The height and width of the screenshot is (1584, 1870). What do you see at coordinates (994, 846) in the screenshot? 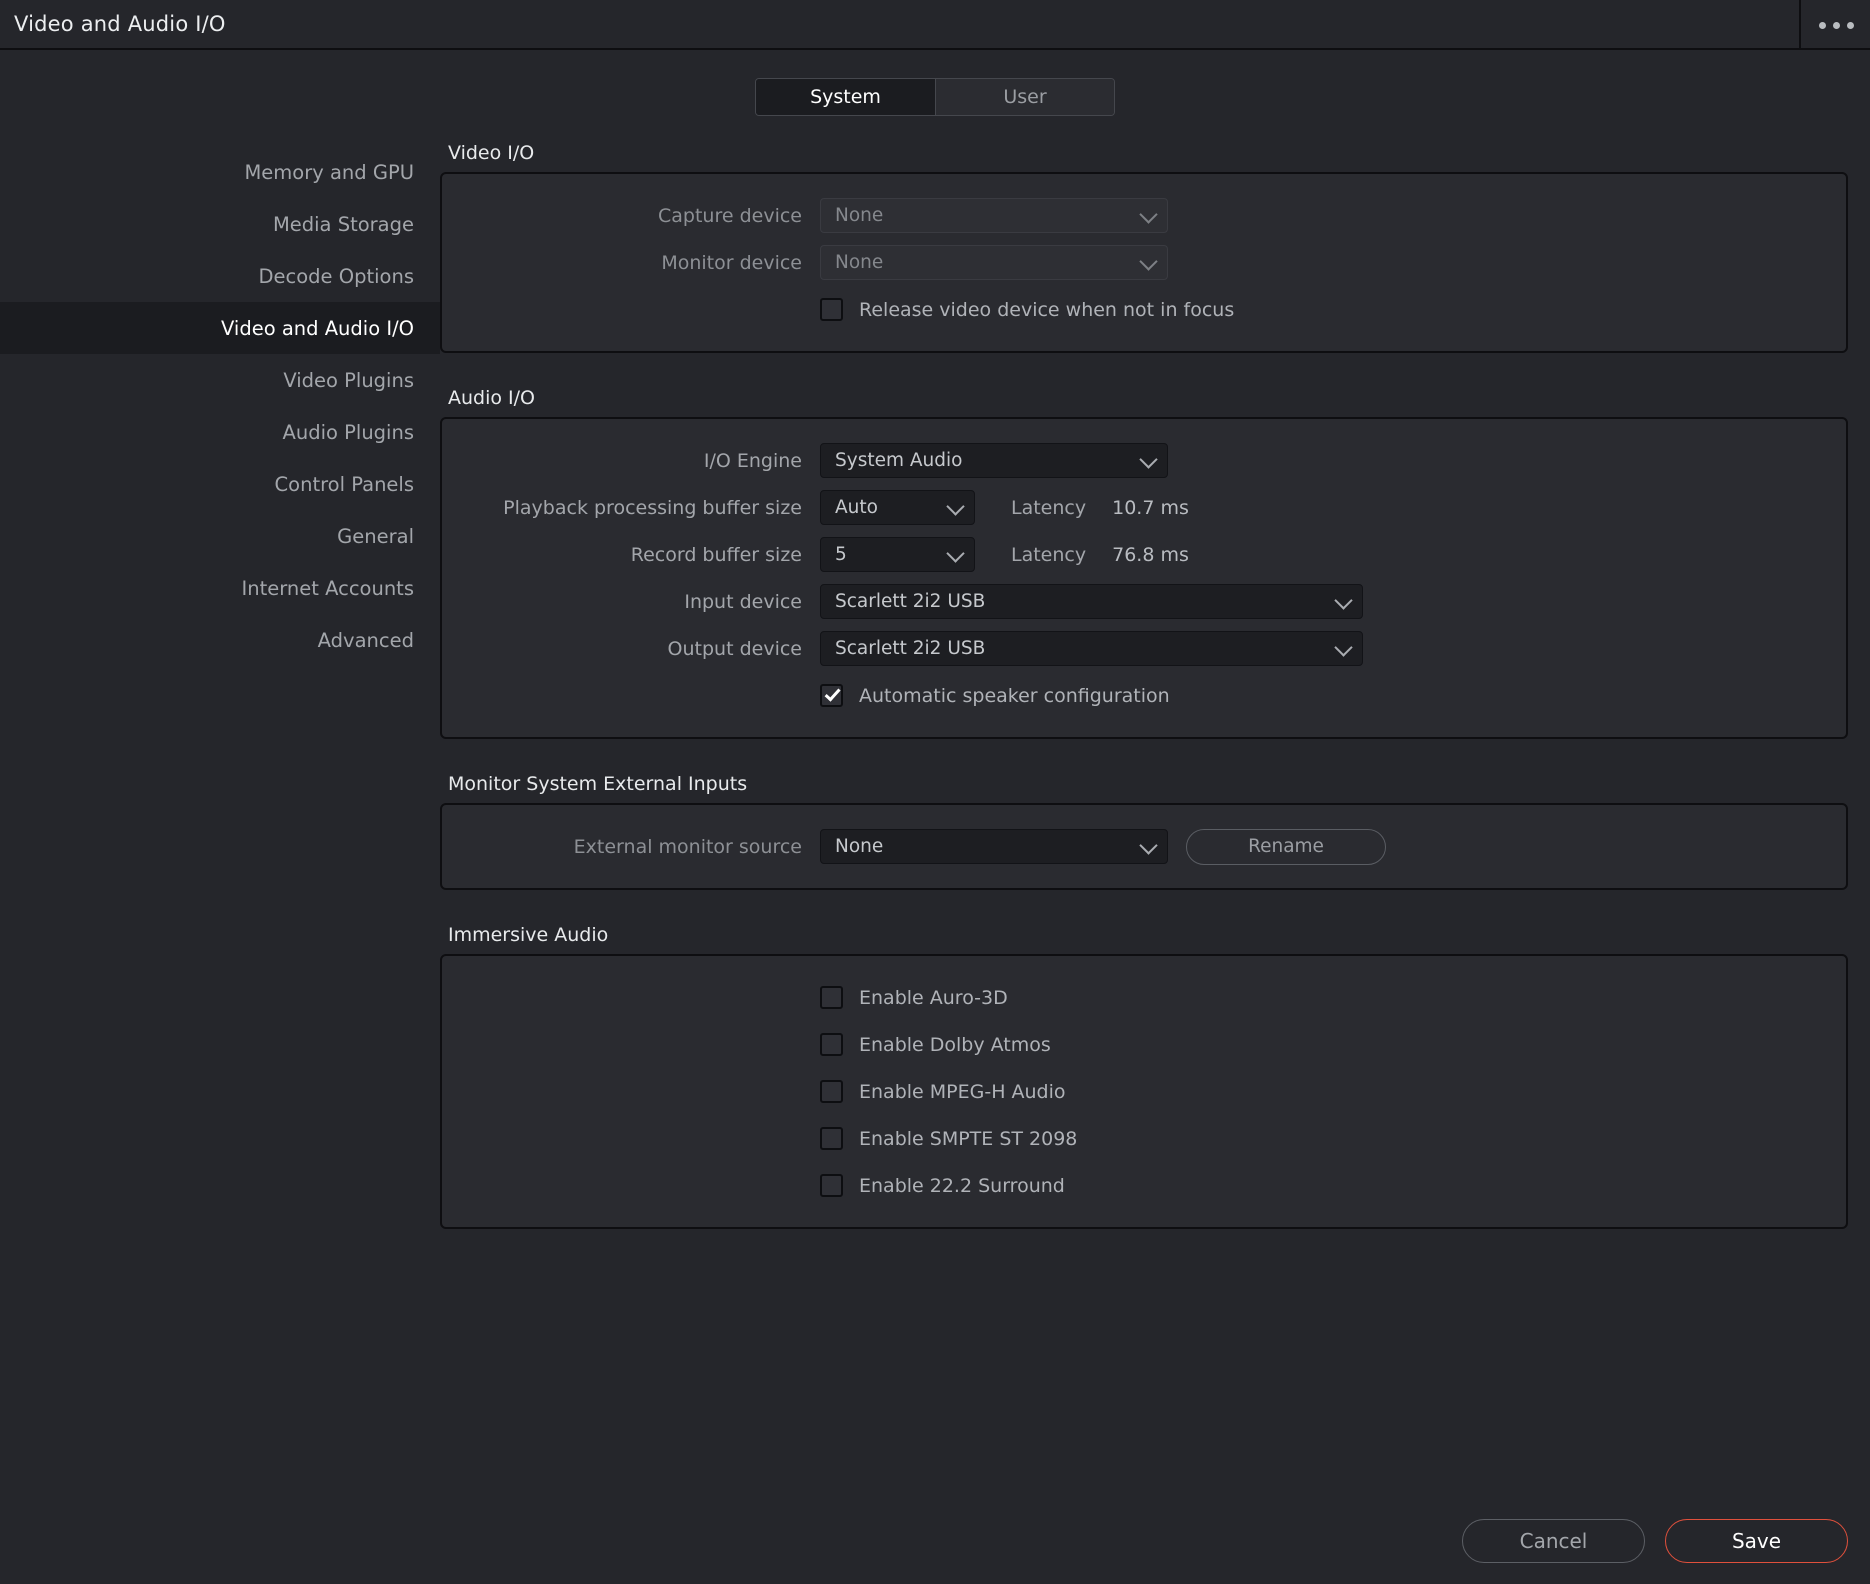
I see `external-monitor-source-select: None` at bounding box center [994, 846].